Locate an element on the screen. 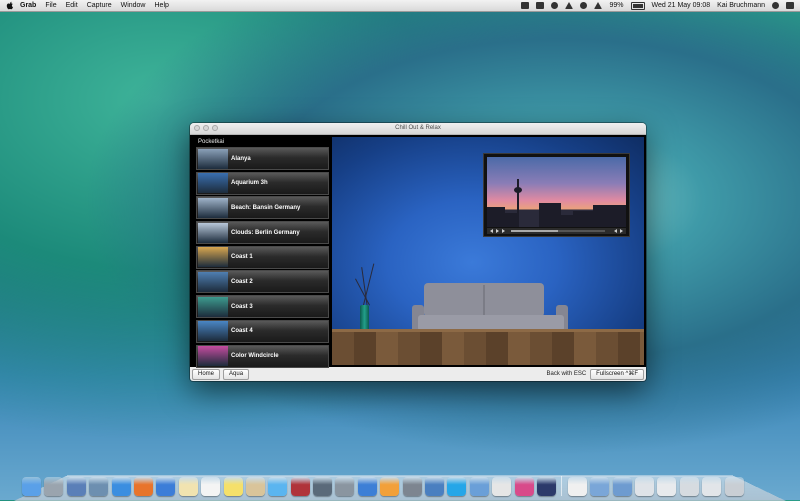 This screenshot has height=501, width=800. bluetooth-icon is located at coordinates (569, 5).